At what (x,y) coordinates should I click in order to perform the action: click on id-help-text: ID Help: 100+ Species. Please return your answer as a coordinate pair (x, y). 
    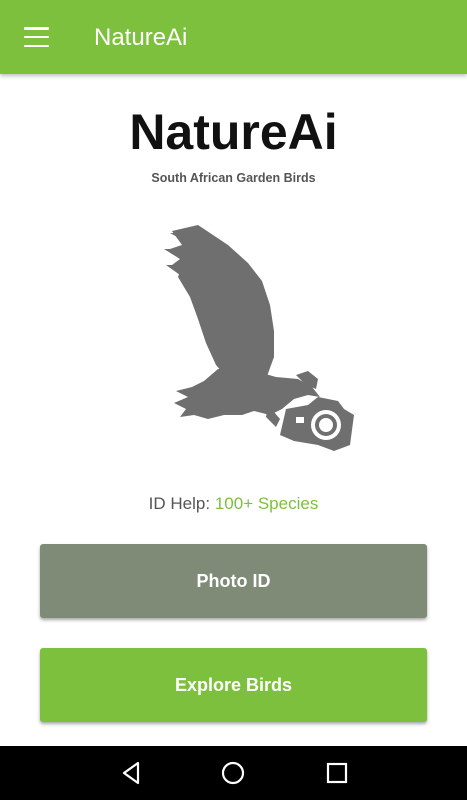
    Looking at the image, I should click on (233, 504).